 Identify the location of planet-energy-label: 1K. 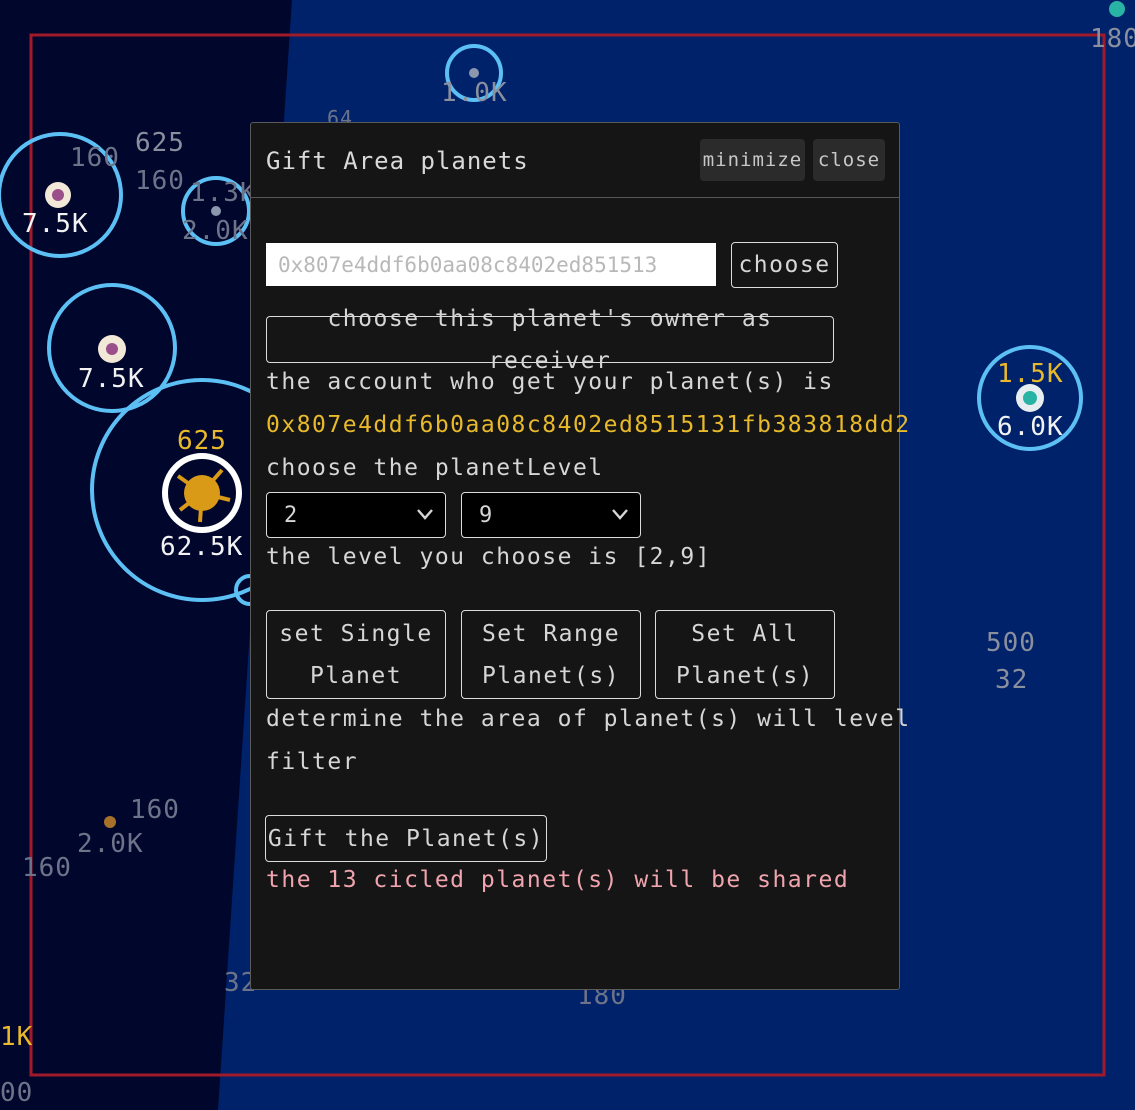
(17, 1037).